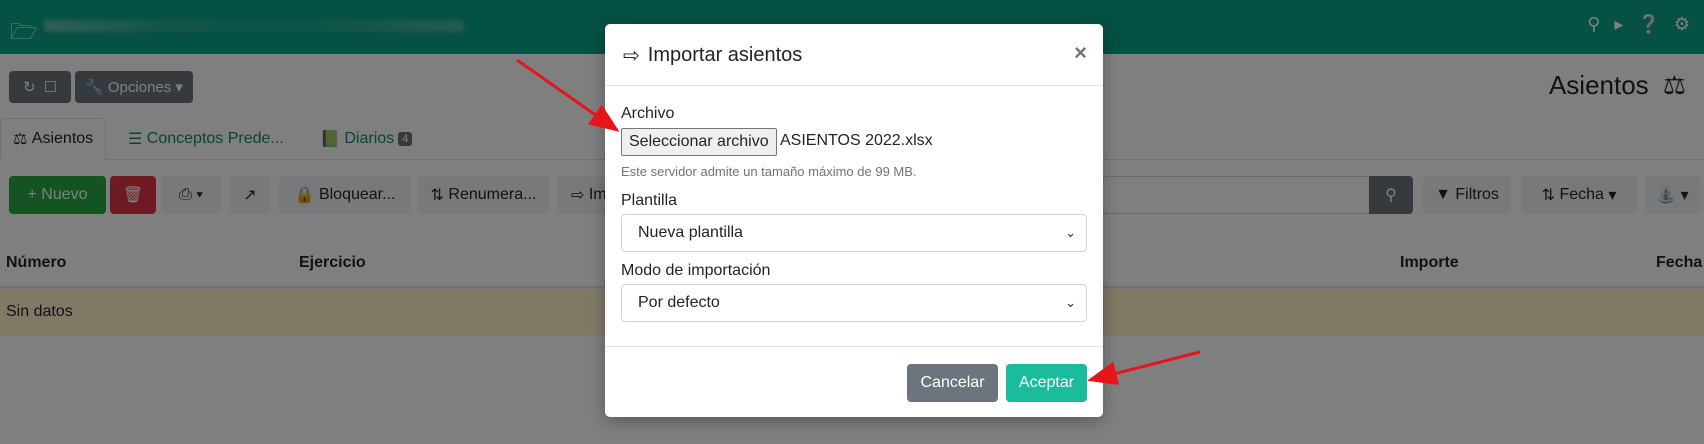 The height and width of the screenshot is (444, 1704). What do you see at coordinates (713, 55) in the screenshot?
I see `modal-title: ⇨ Importar asientos` at bounding box center [713, 55].